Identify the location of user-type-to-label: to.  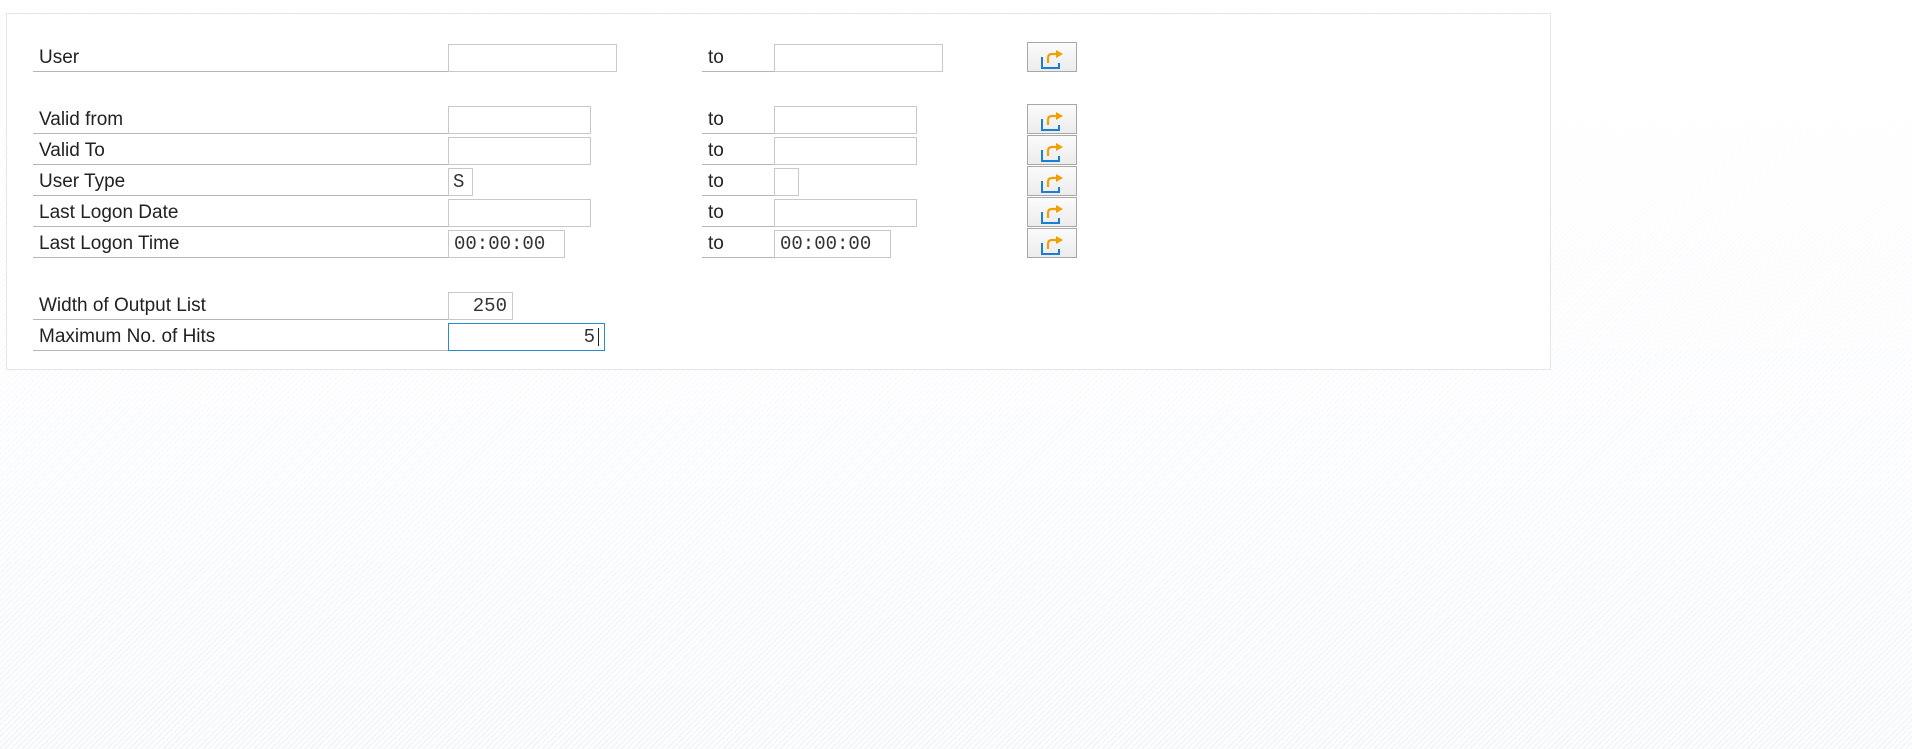
(741, 182).